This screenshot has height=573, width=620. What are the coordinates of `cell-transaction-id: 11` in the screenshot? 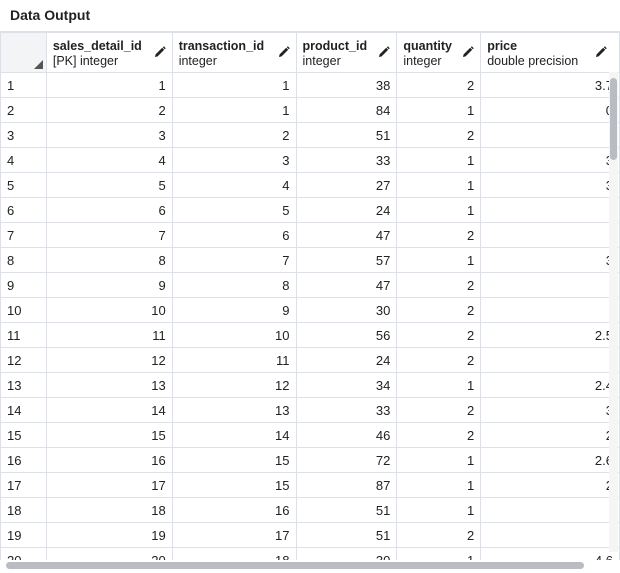 It's located at (234, 360).